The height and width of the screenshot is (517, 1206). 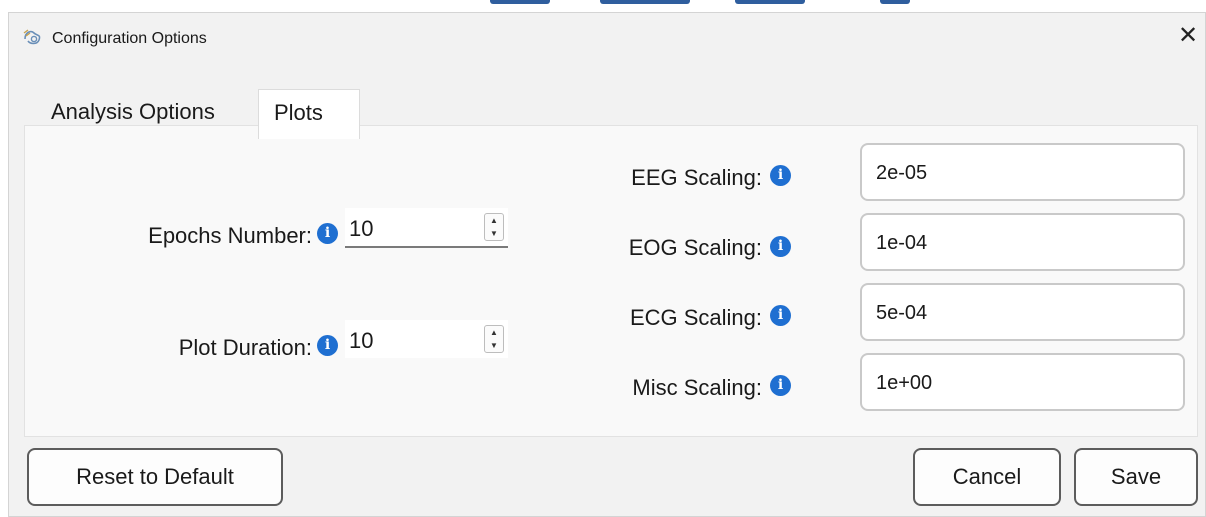 I want to click on eog-scaling-info-icon: i, so click(x=780, y=246).